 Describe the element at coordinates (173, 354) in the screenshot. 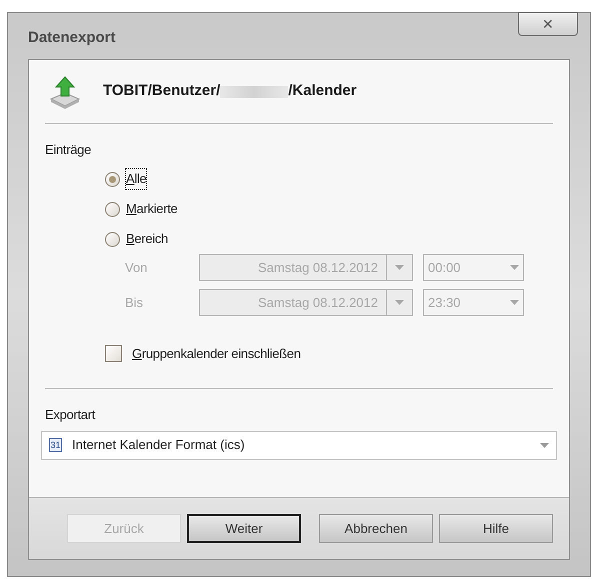

I see `group-calendar-checkbox: Gruppenkalender einschließen` at that location.